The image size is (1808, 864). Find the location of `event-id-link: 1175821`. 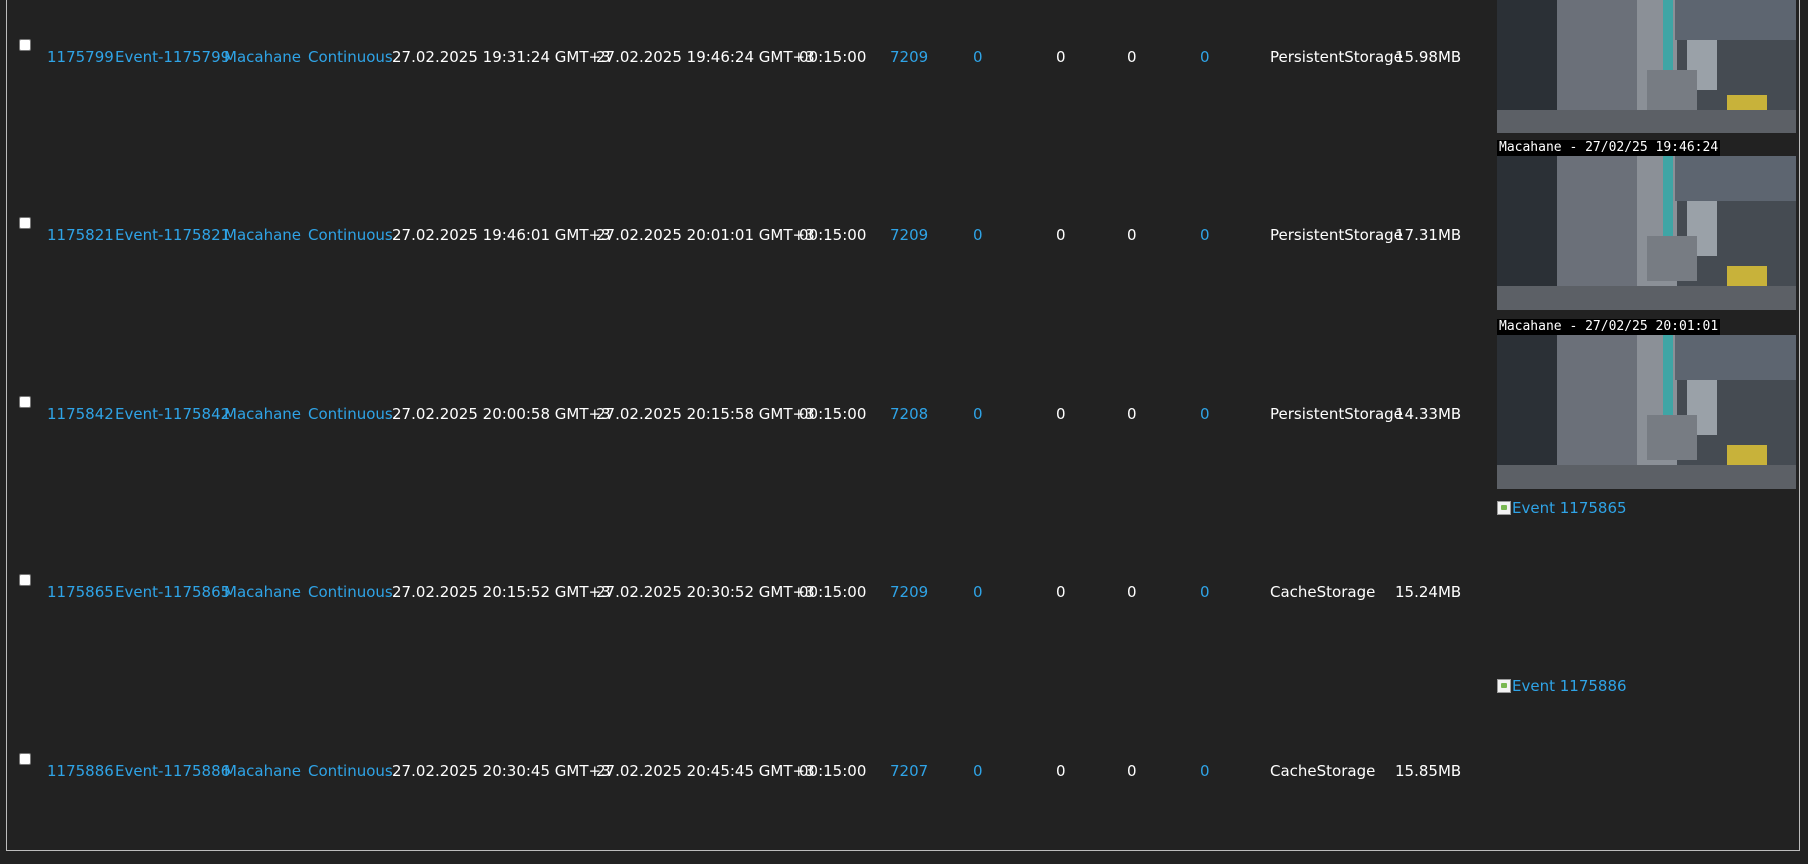

event-id-link: 1175821 is located at coordinates (80, 235).